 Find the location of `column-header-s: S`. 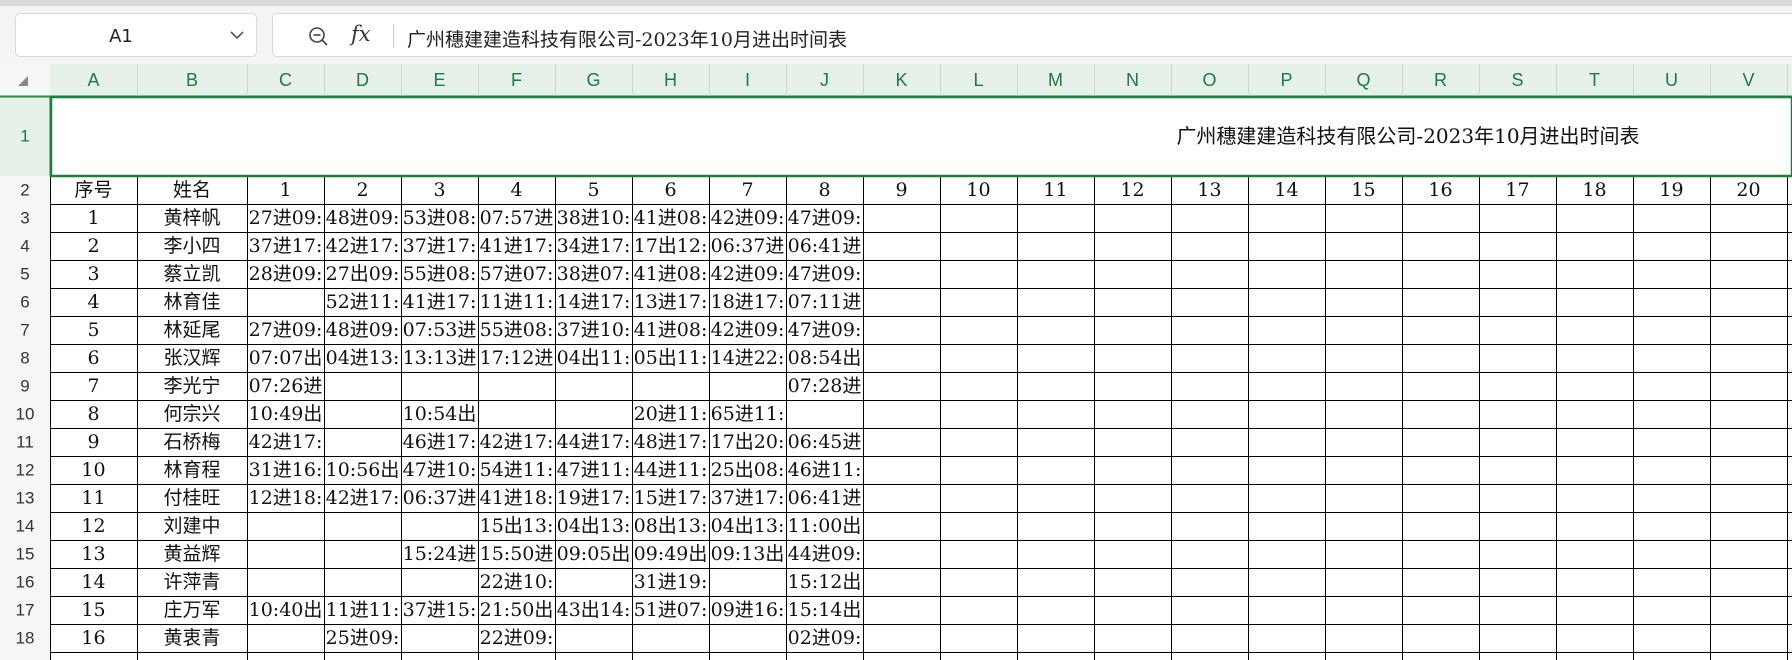

column-header-s: S is located at coordinates (1517, 80).